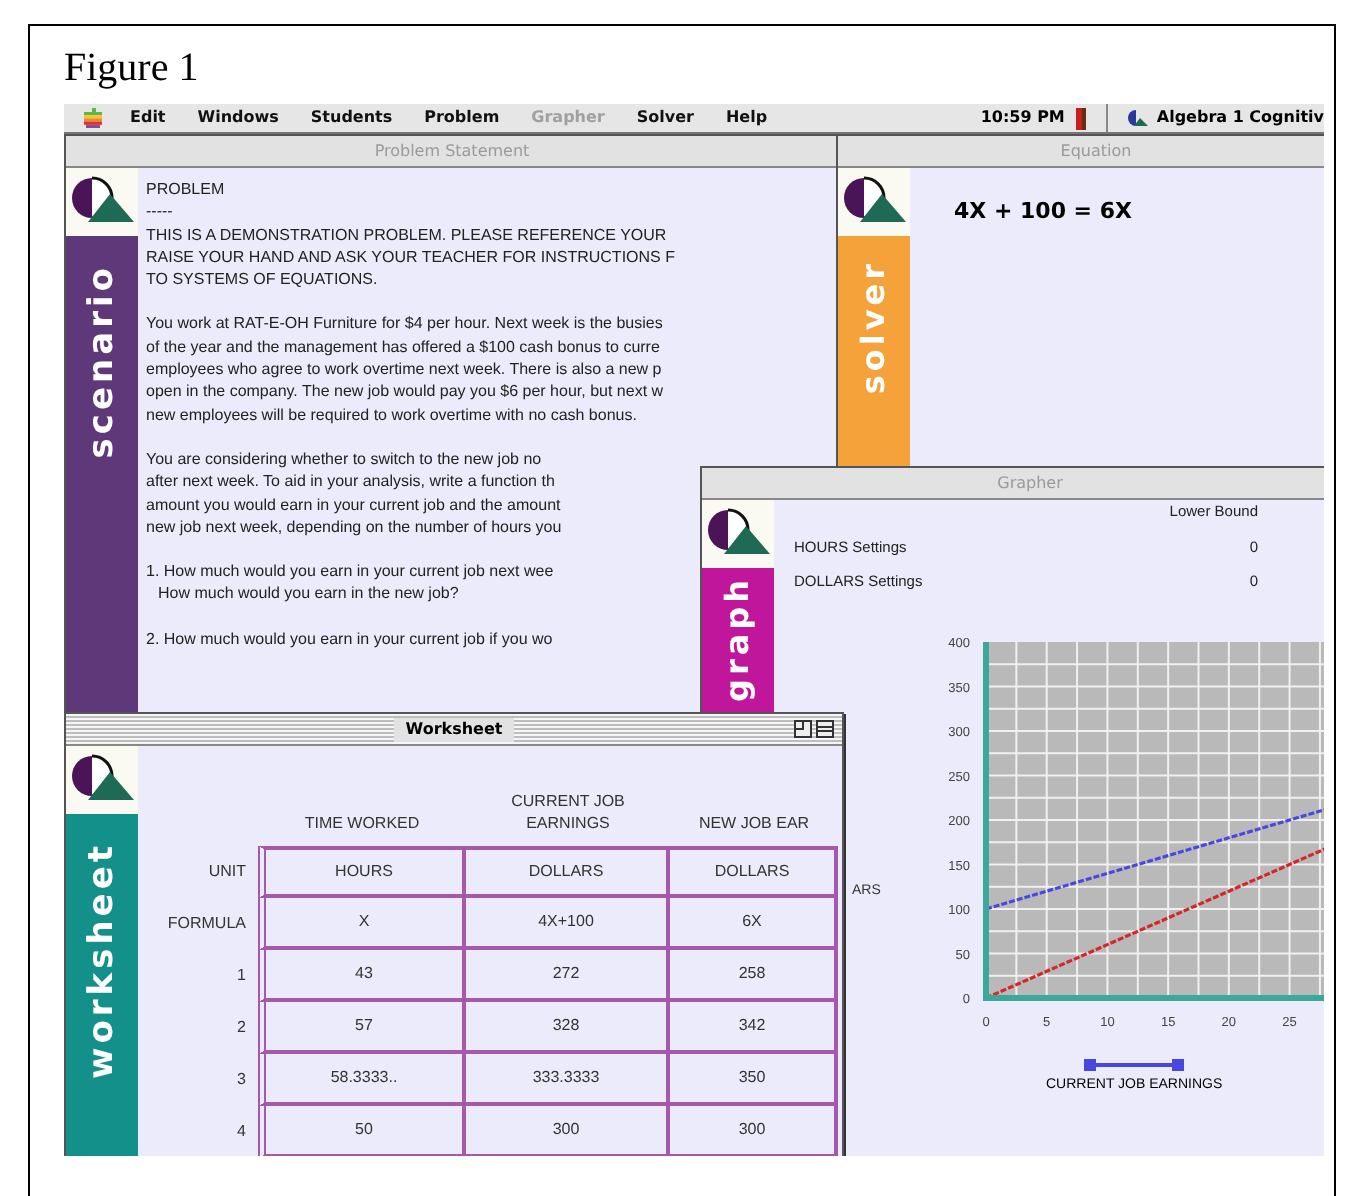  I want to click on title-bar: Worksheet, so click(454, 730).